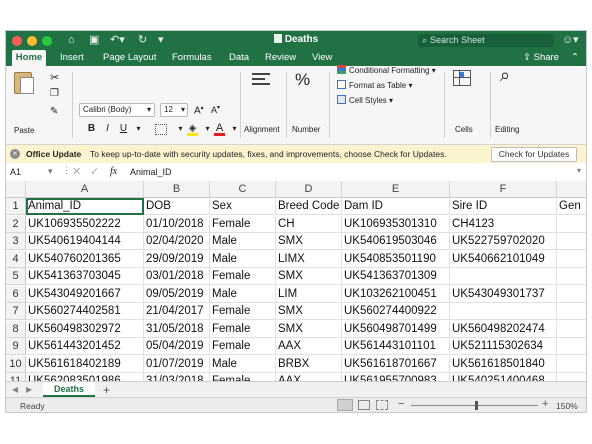 The image size is (592, 444). Describe the element at coordinates (29, 389) in the screenshot. I see `next-sheet-icon: ▶` at that location.